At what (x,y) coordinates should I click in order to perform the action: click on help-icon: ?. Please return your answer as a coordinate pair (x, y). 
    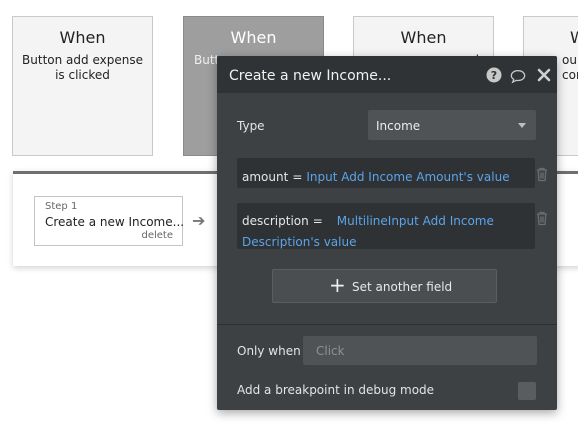
    Looking at the image, I should click on (494, 75).